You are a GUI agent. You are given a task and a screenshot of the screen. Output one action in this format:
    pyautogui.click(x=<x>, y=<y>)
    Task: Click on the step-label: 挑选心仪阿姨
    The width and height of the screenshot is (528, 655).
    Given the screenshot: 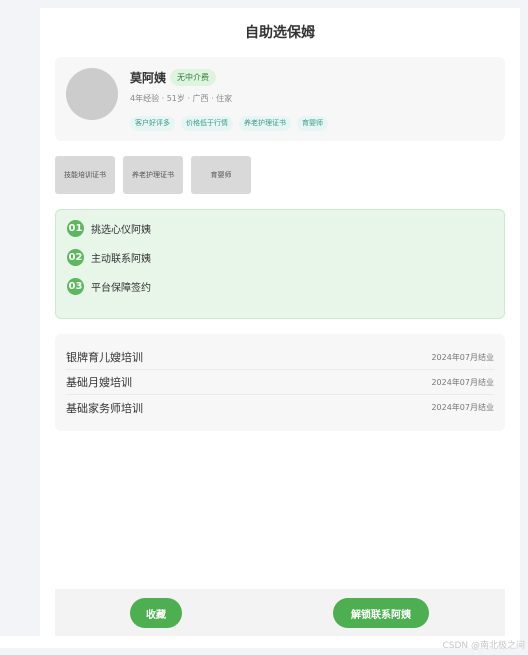 What is the action you would take?
    pyautogui.click(x=121, y=230)
    